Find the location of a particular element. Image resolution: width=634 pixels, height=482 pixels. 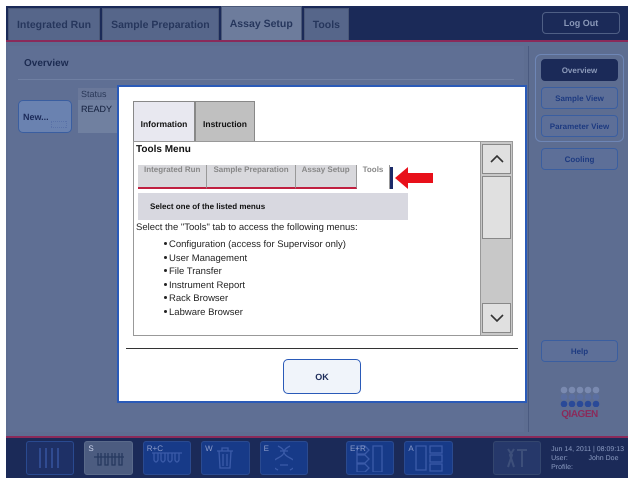

chevron-down-icon is located at coordinates (497, 318).